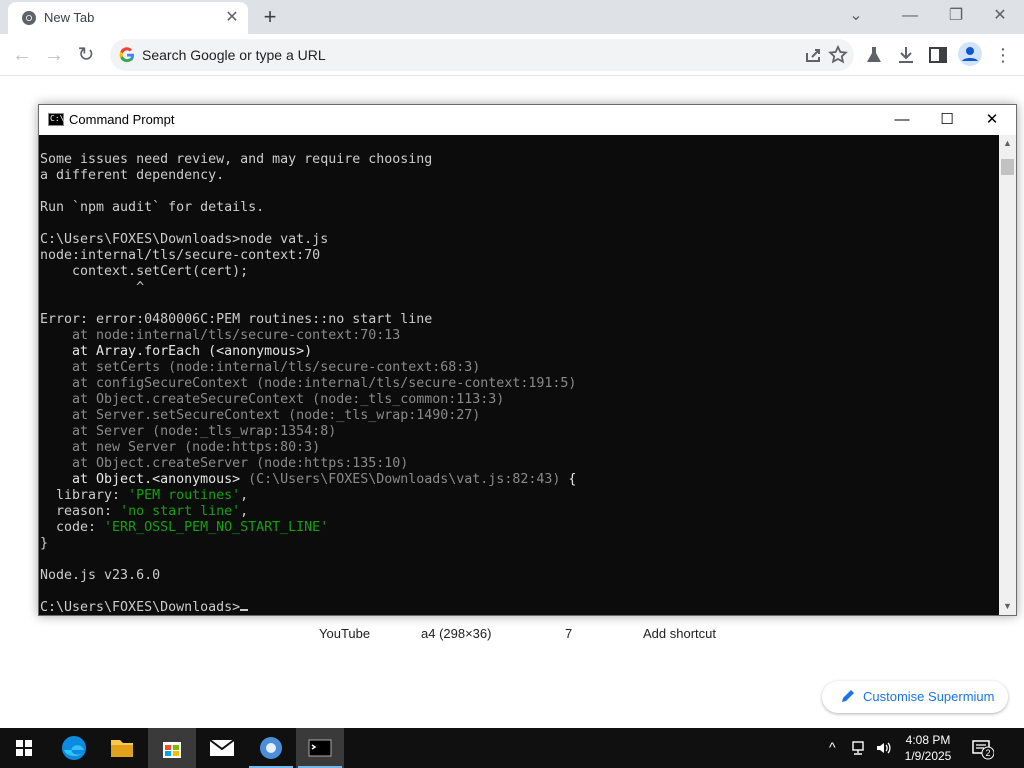  Describe the element at coordinates (184, 239) in the screenshot. I see `console-line: C:\Users\FOXES\Downloads>node vat.js` at that location.